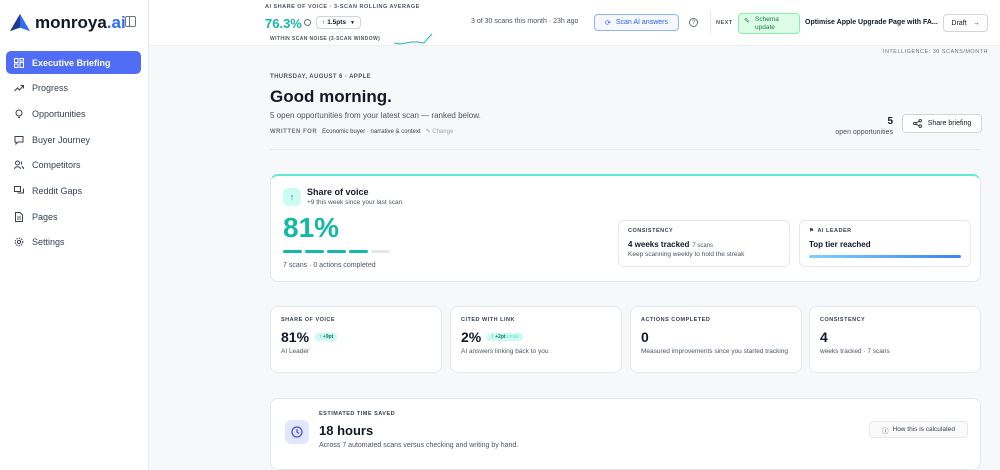  I want to click on hero-value: 81%, so click(311, 227).